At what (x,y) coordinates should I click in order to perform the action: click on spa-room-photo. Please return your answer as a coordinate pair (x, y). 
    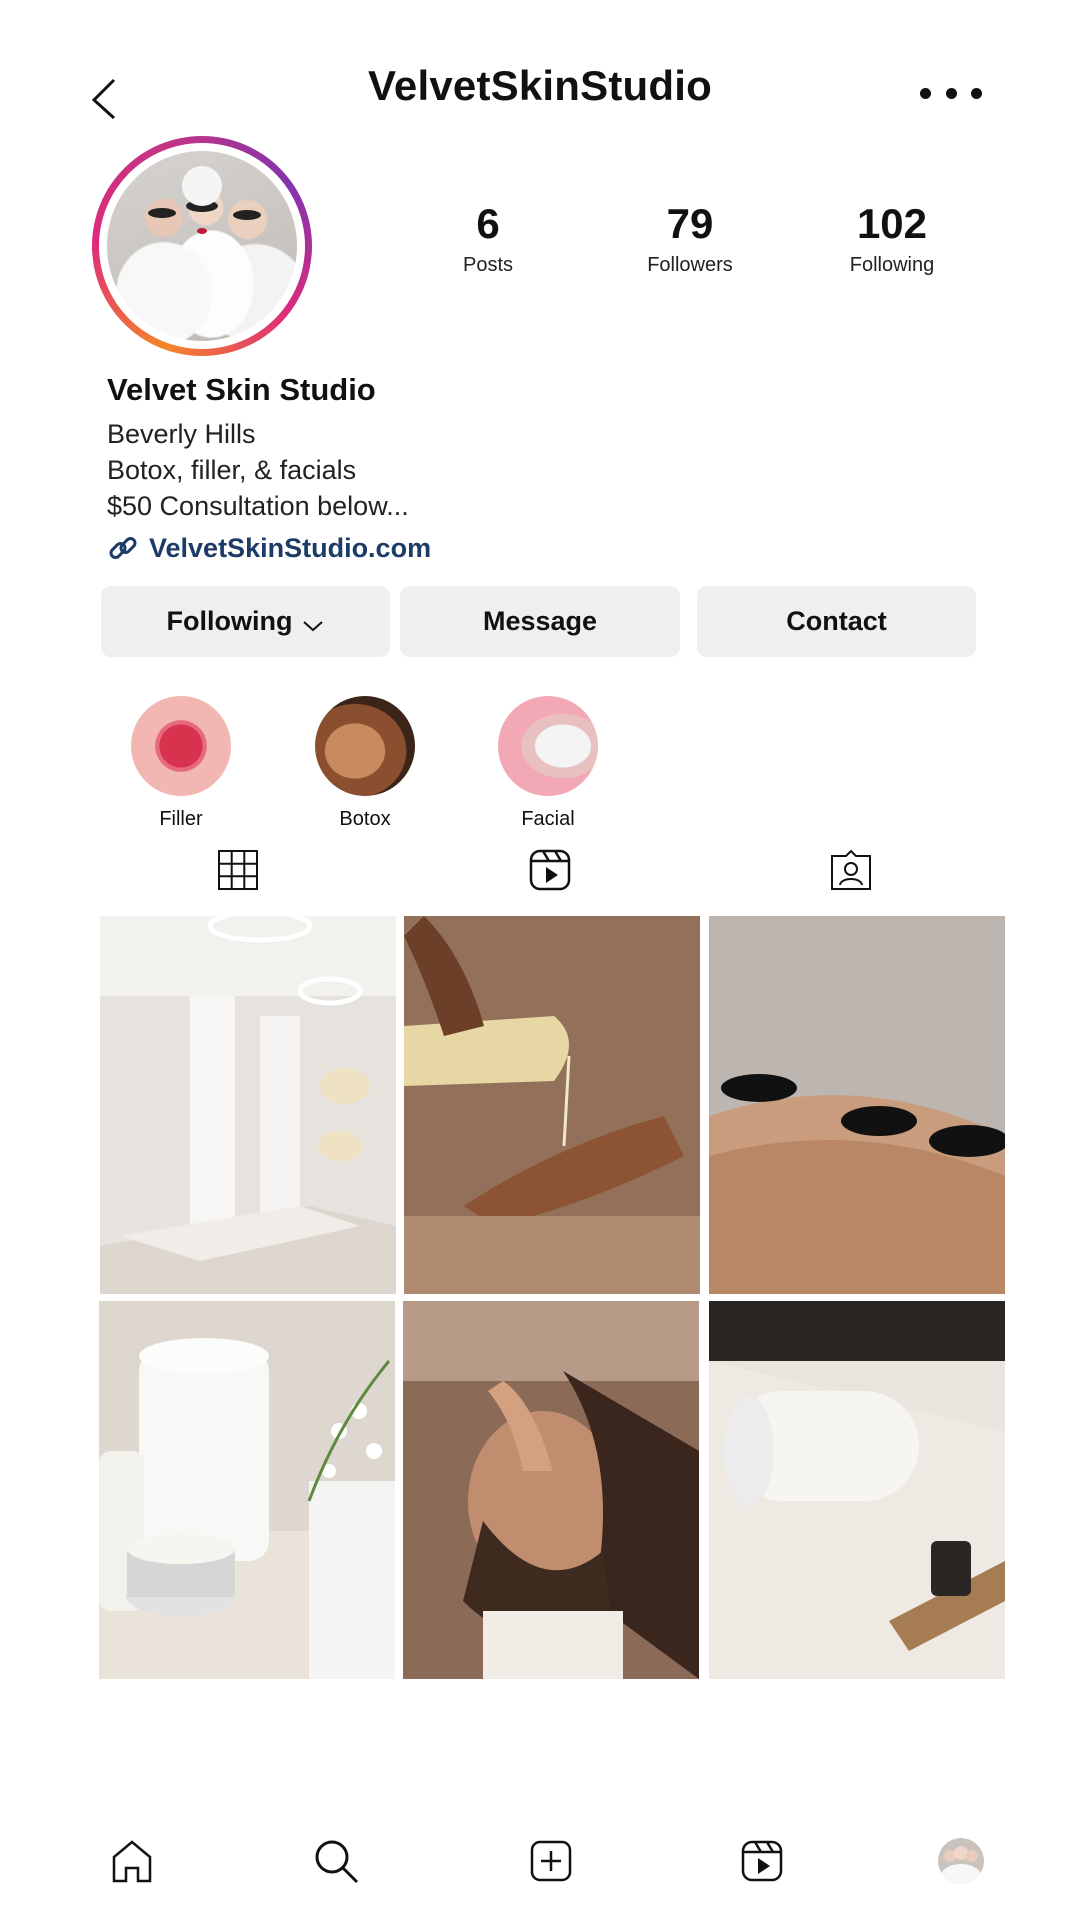
    Looking at the image, I should click on (248, 1105).